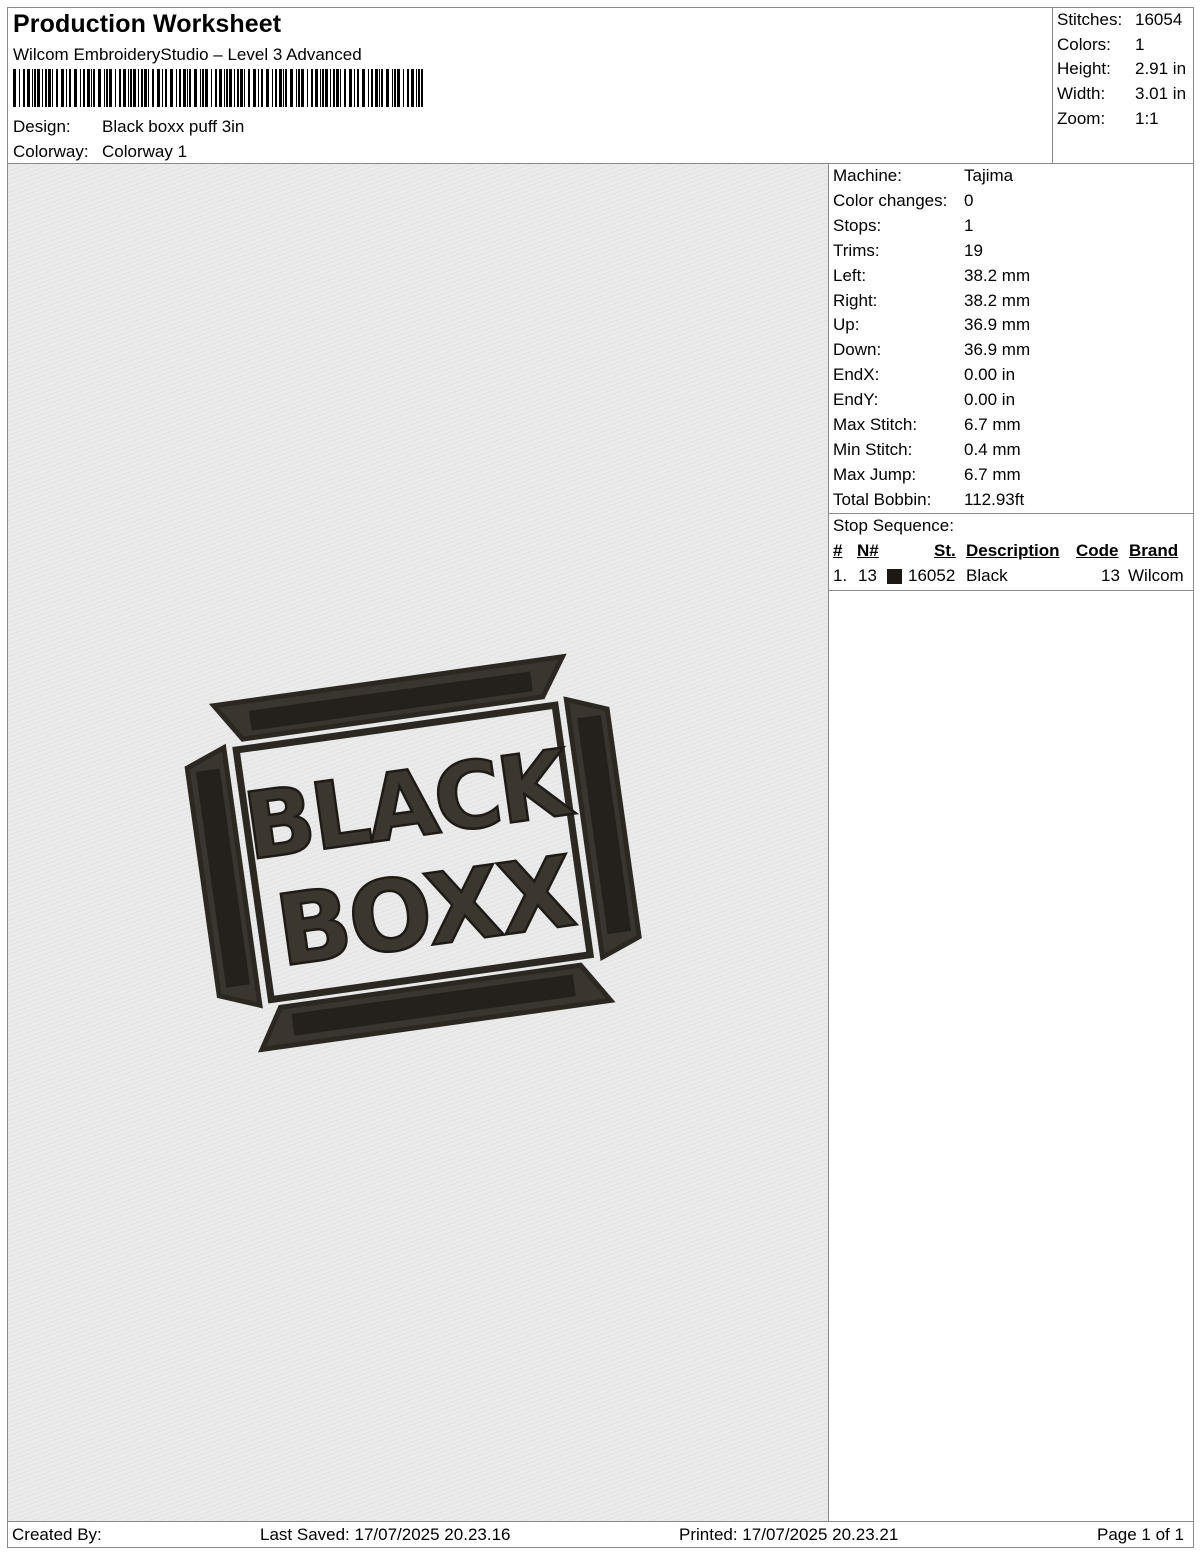 The image size is (1200, 1553). I want to click on black-boxx-logo: BLACK BOXX, so click(413, 853).